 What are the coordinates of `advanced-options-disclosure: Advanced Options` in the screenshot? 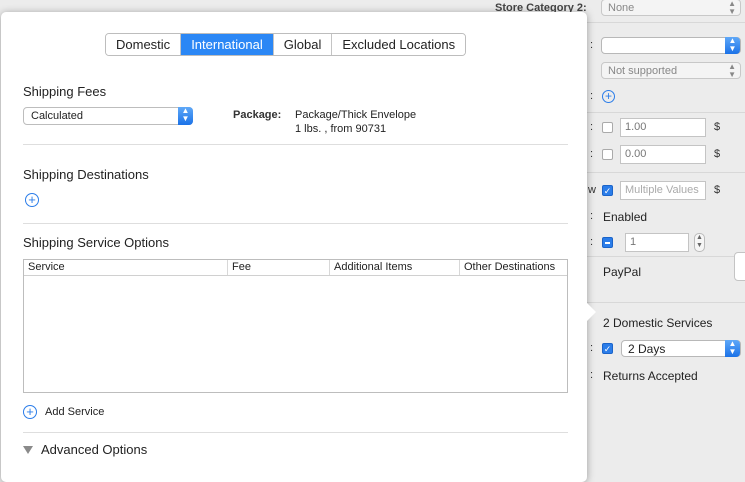 It's located at (85, 449).